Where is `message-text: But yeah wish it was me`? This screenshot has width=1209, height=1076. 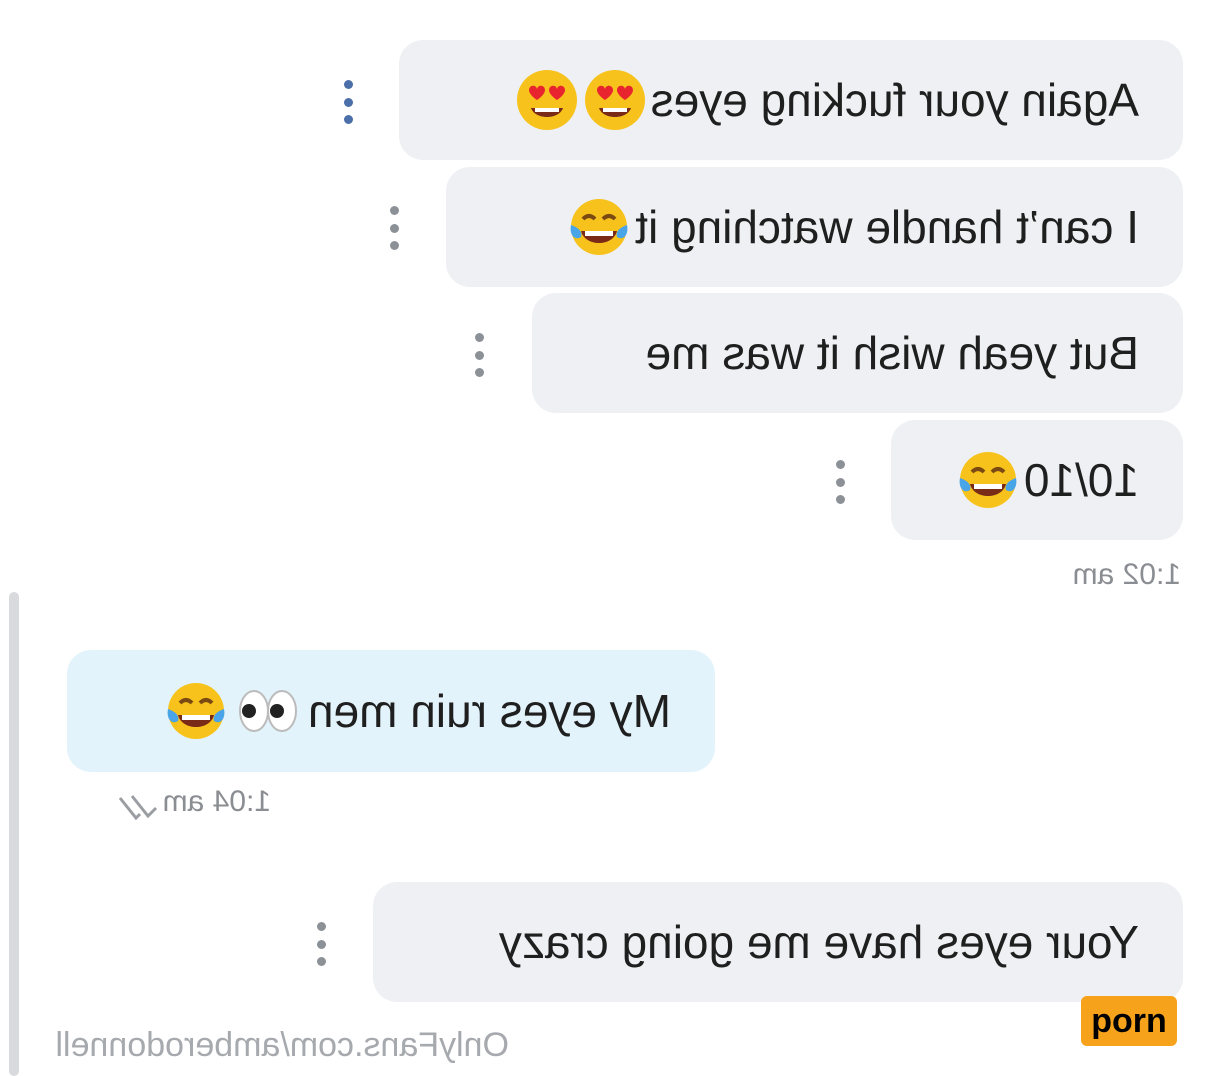
message-text: But yeah wish it was me is located at coordinates (892, 353).